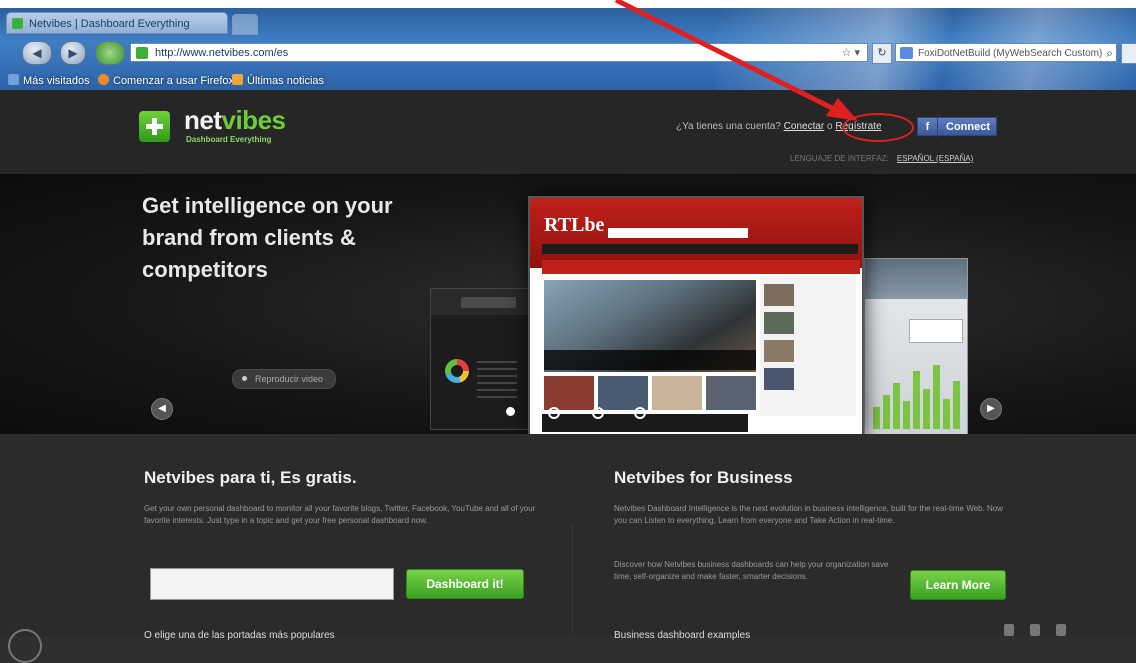  I want to click on rtl-sidebar, so click(808, 346).